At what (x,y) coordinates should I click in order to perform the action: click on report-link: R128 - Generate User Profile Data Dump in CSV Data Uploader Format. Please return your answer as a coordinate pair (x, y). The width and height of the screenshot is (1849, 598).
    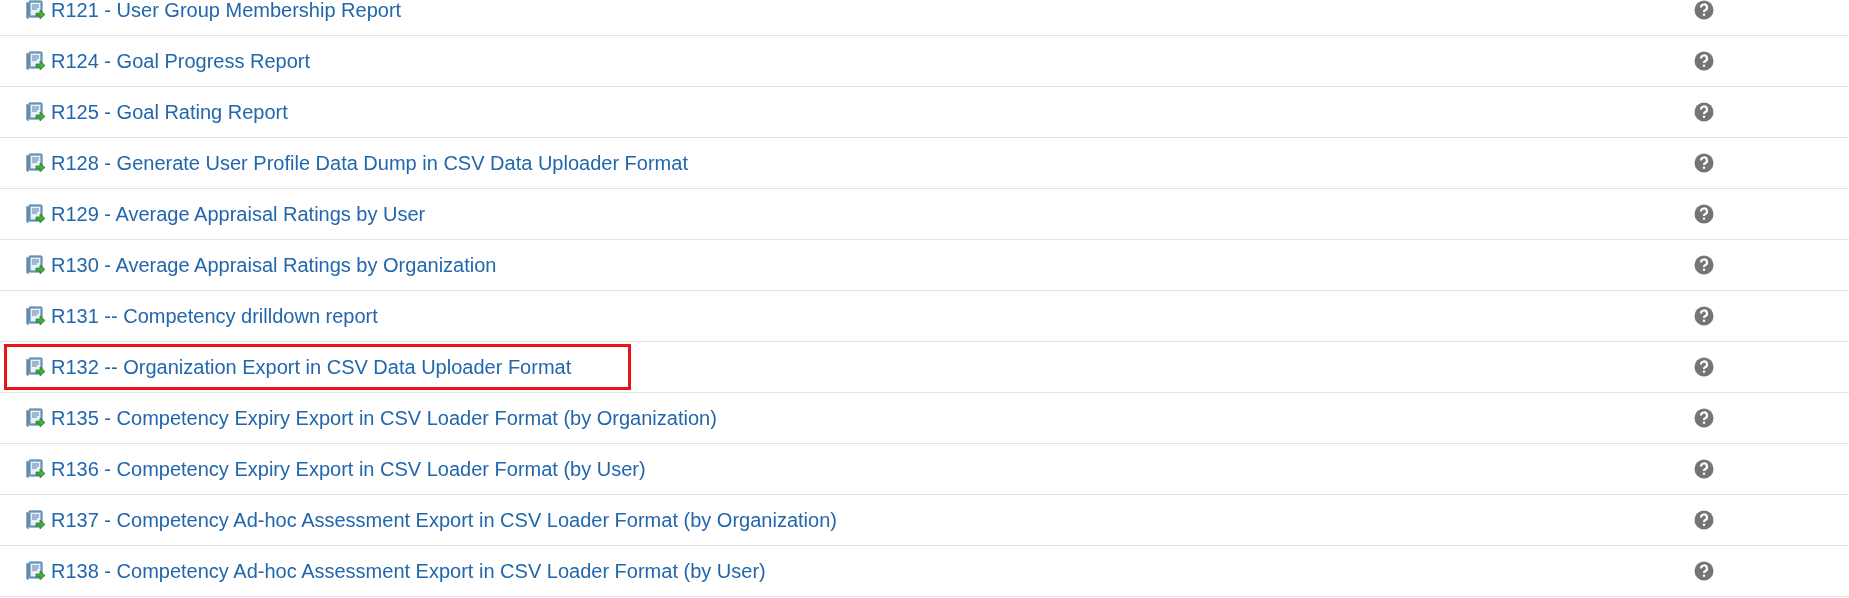
    Looking at the image, I should click on (369, 163).